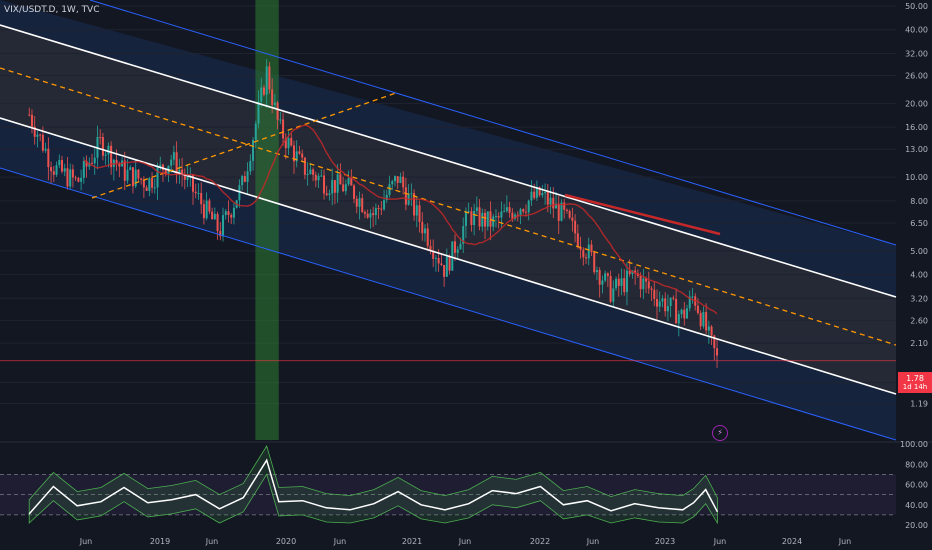  What do you see at coordinates (919, 320) in the screenshot?
I see `price-scale-label: 2.60` at bounding box center [919, 320].